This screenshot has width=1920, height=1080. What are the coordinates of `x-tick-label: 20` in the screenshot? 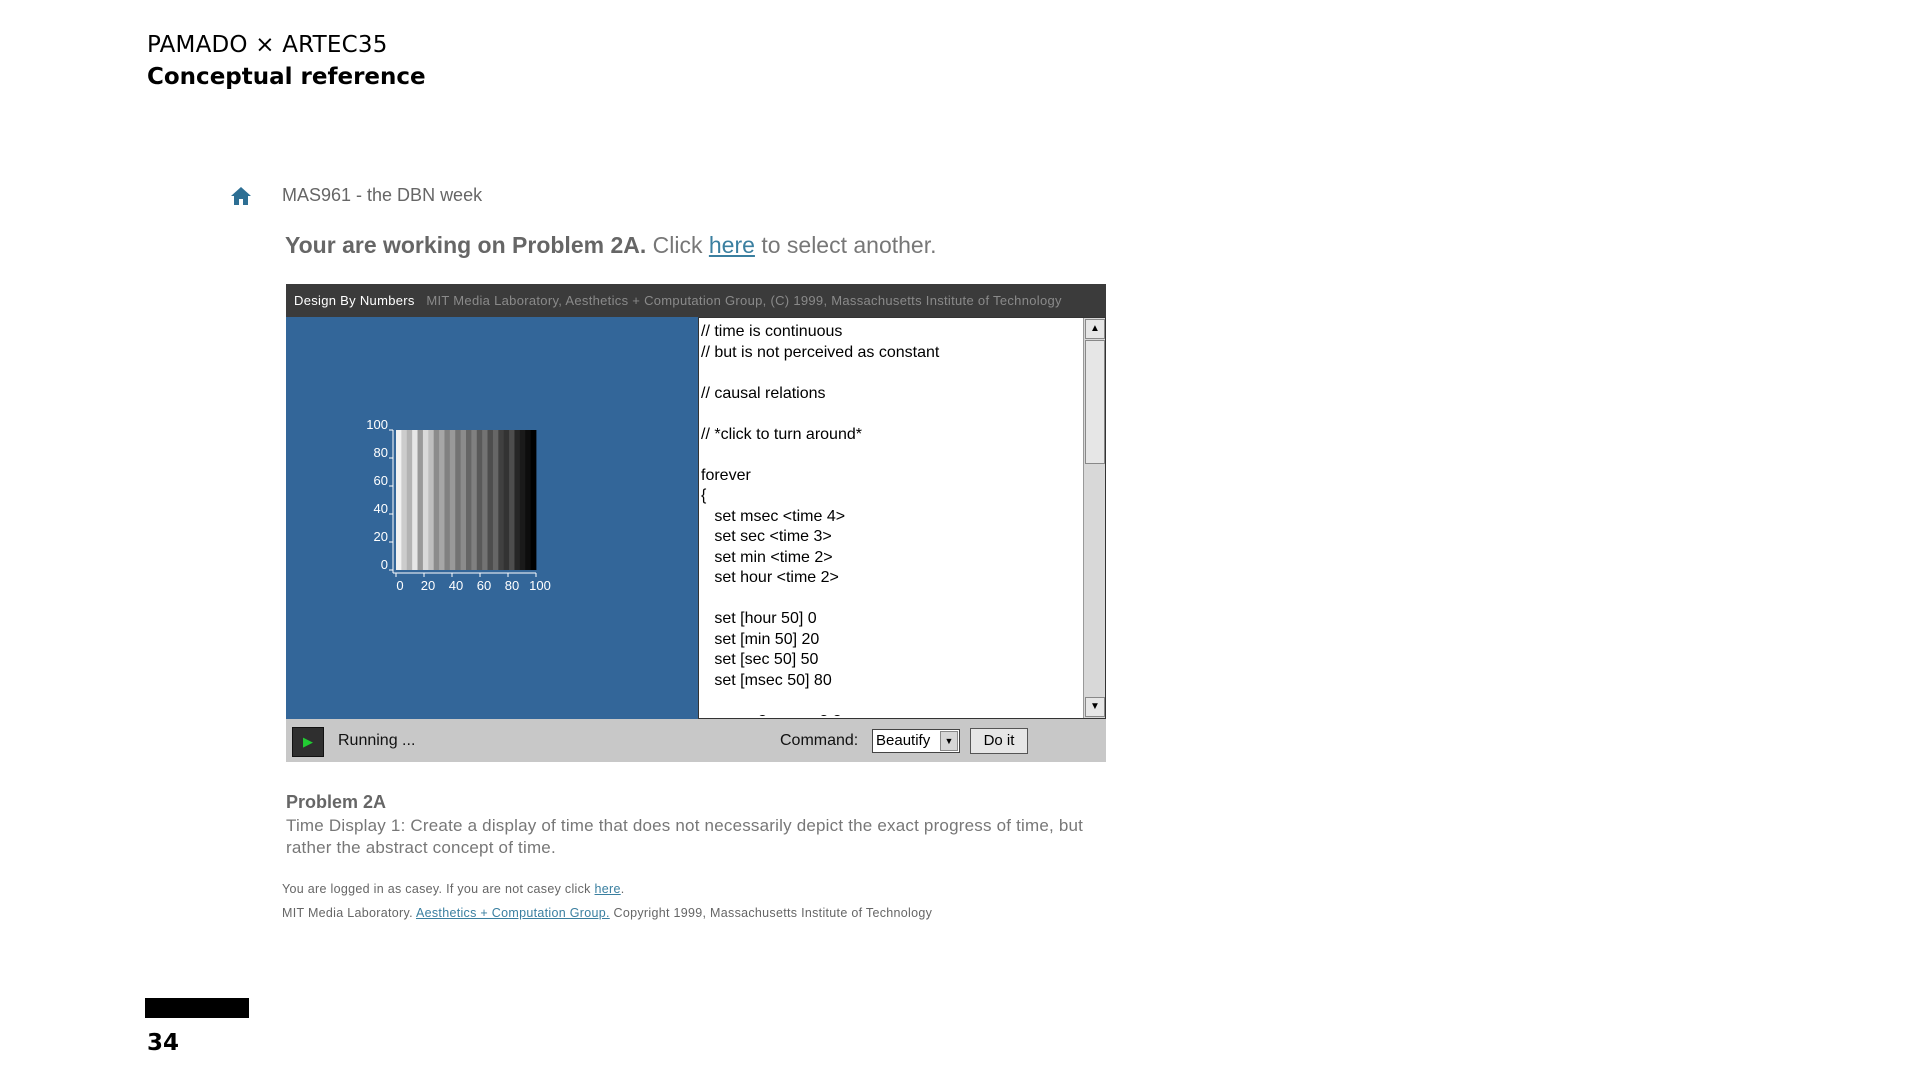 It's located at (428, 585).